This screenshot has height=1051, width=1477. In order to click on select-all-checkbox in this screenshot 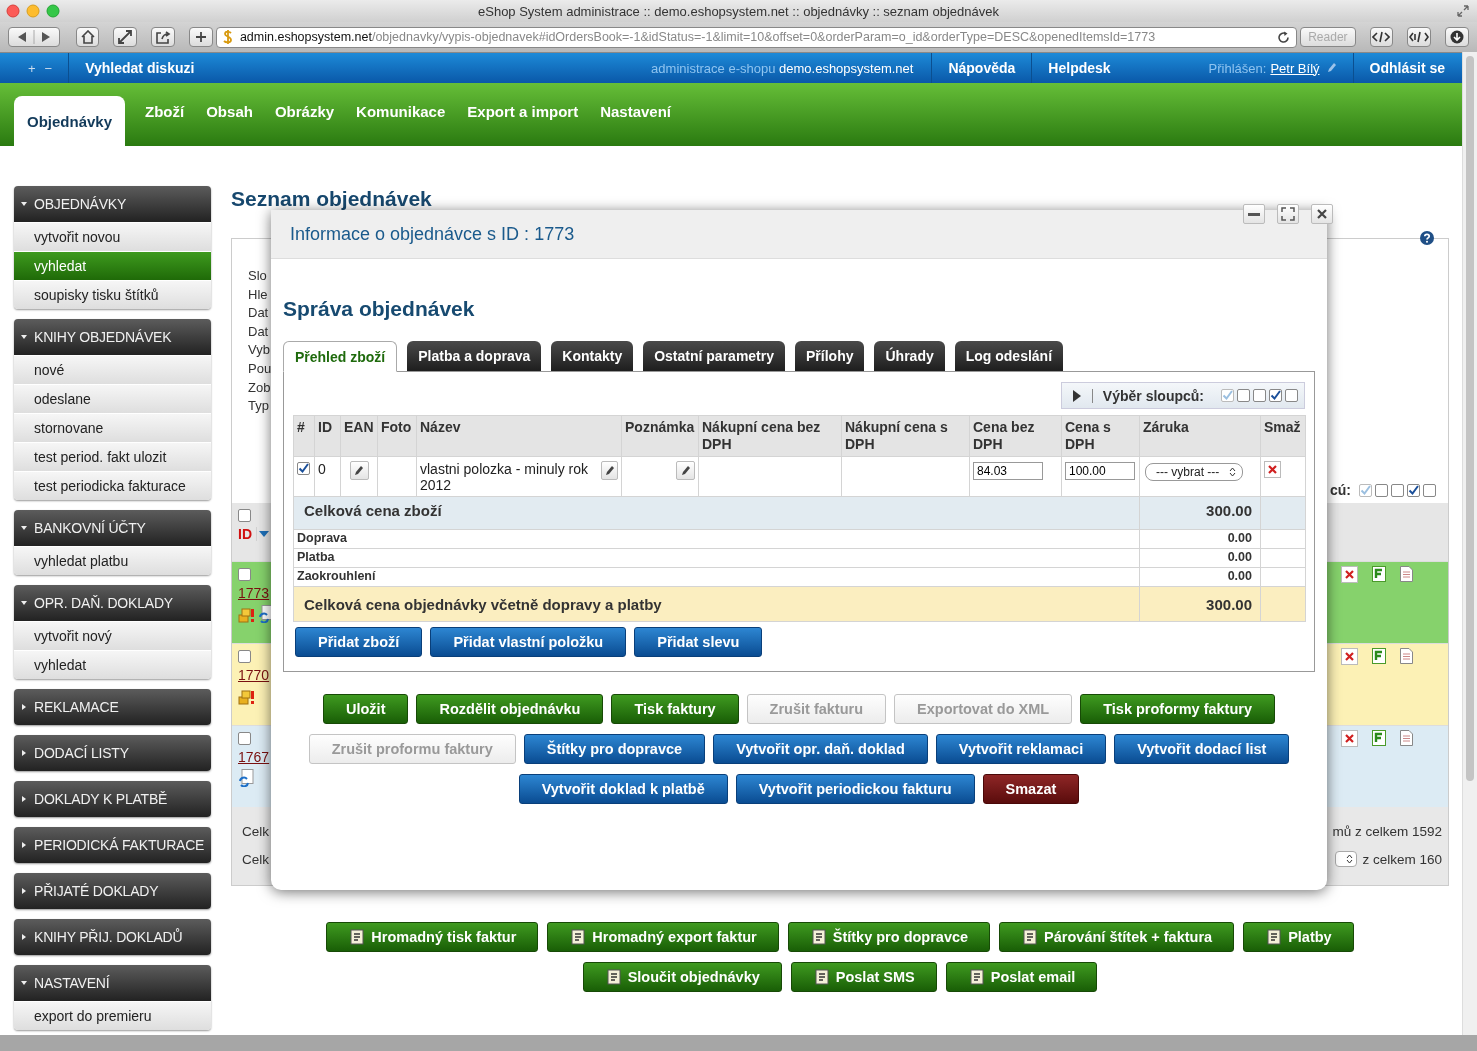, I will do `click(244, 515)`.